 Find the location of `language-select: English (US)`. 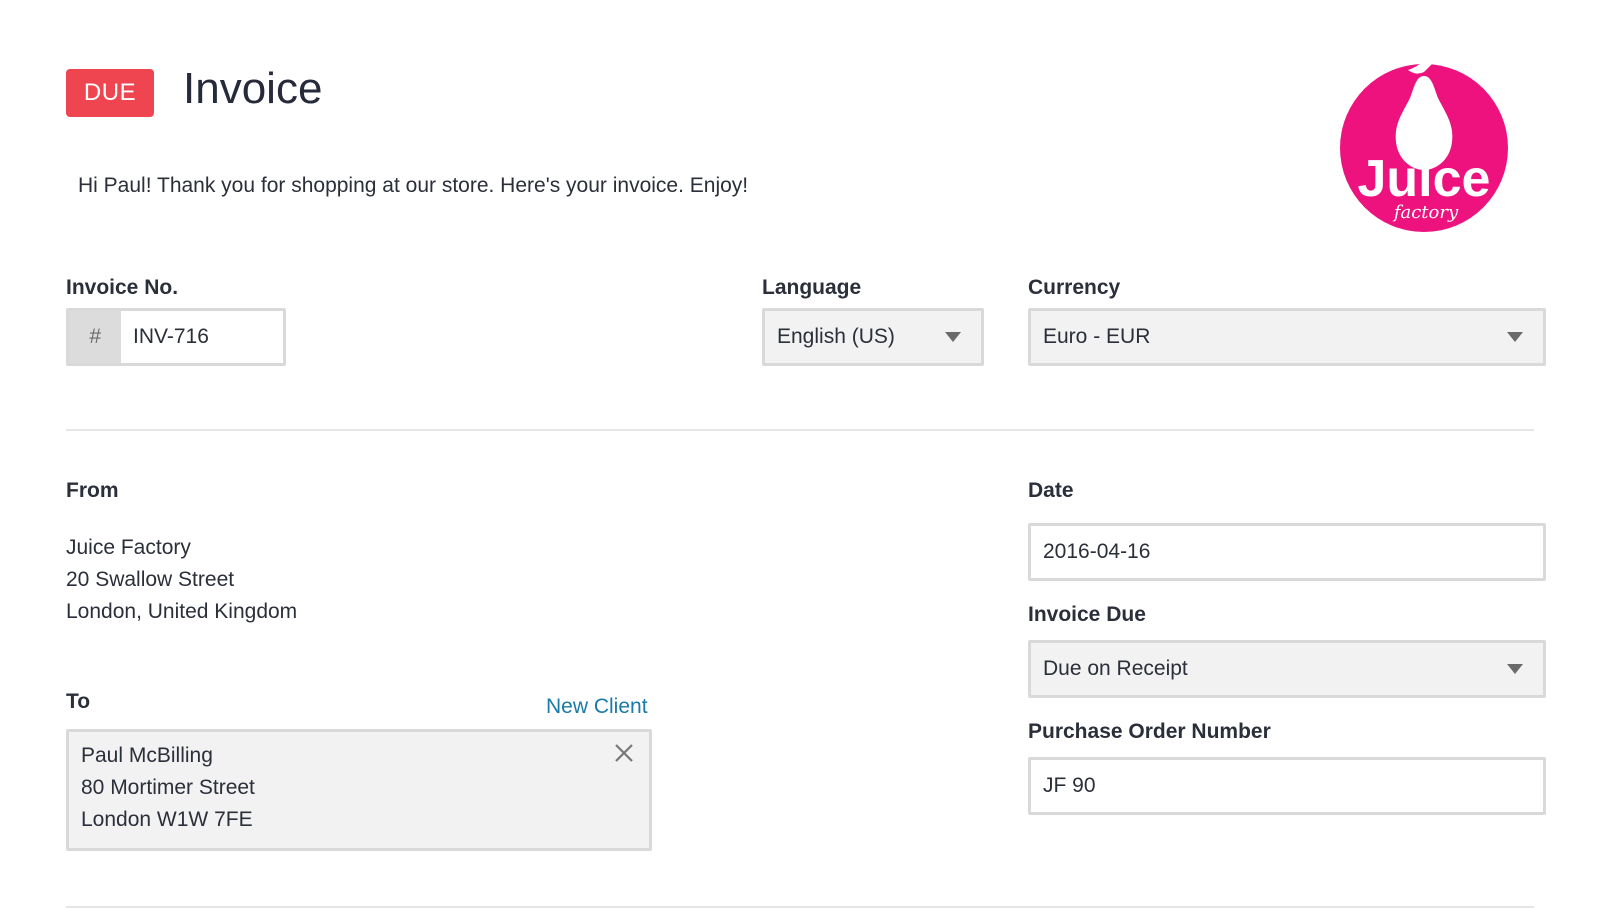

language-select: English (US) is located at coordinates (873, 337).